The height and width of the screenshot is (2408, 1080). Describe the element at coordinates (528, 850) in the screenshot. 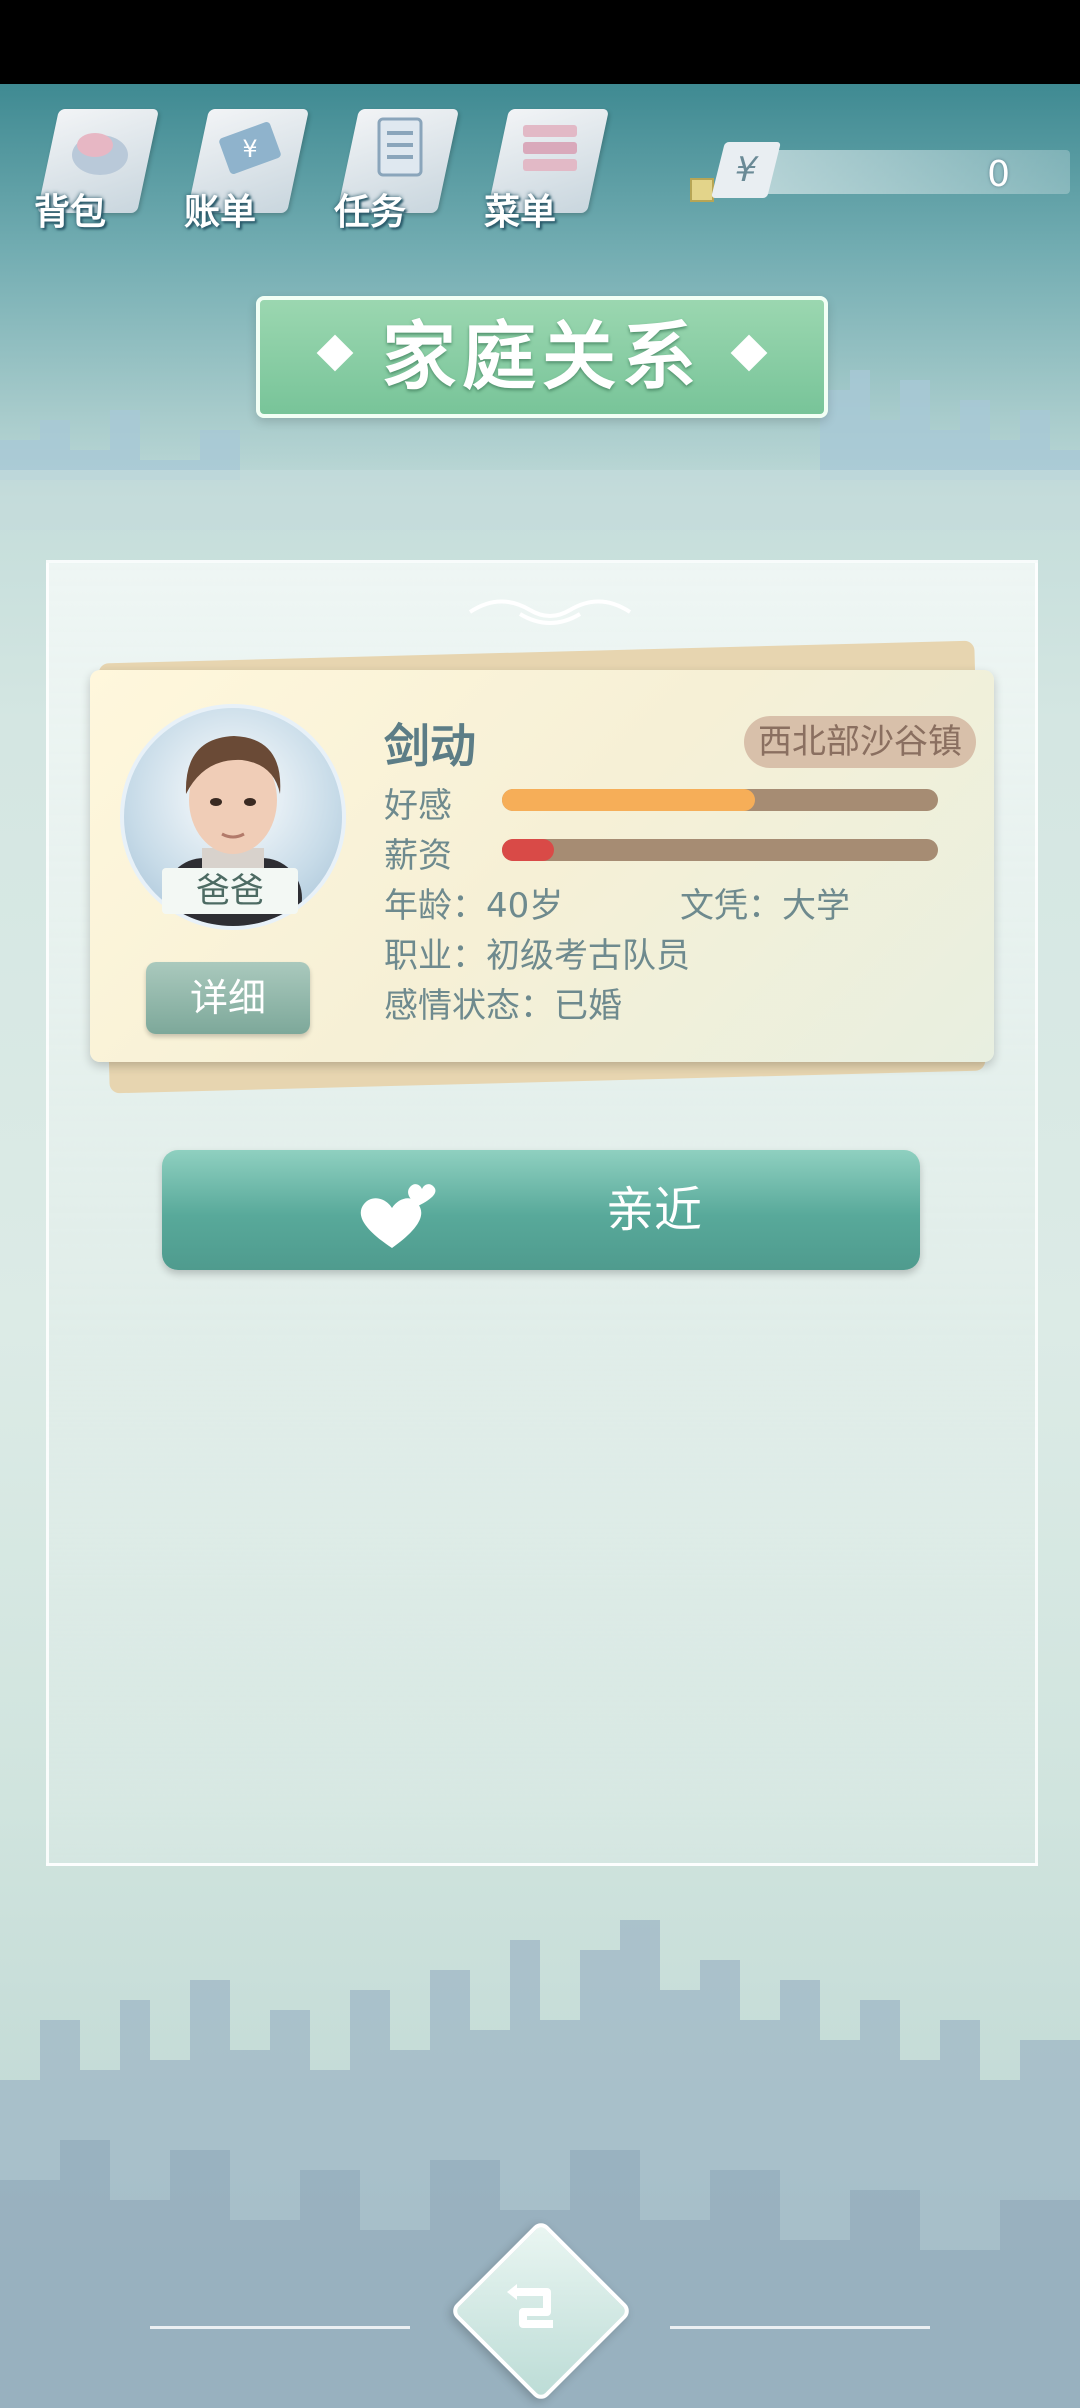

I see `salary-bar-fill` at that location.